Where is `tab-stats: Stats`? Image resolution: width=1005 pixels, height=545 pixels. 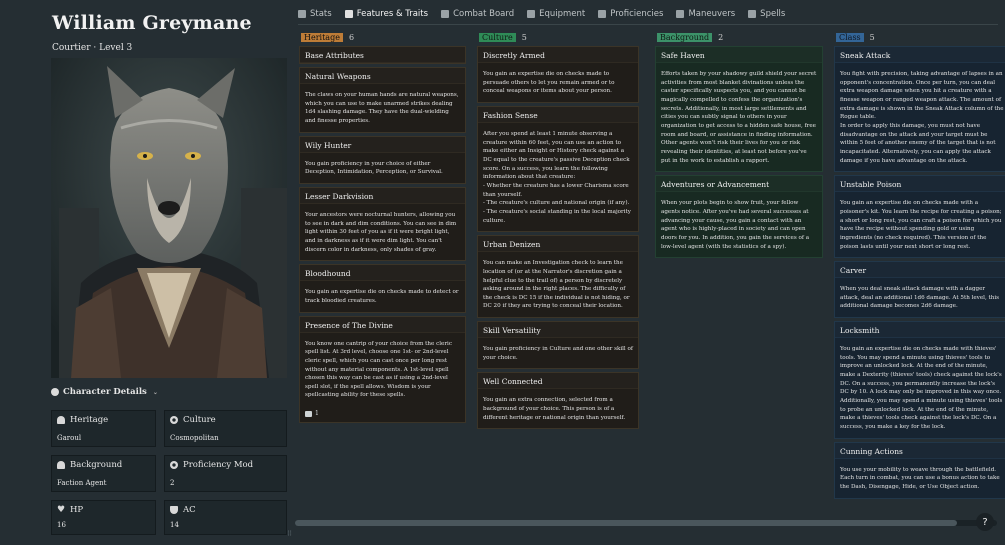
tab-stats: Stats is located at coordinates (315, 14).